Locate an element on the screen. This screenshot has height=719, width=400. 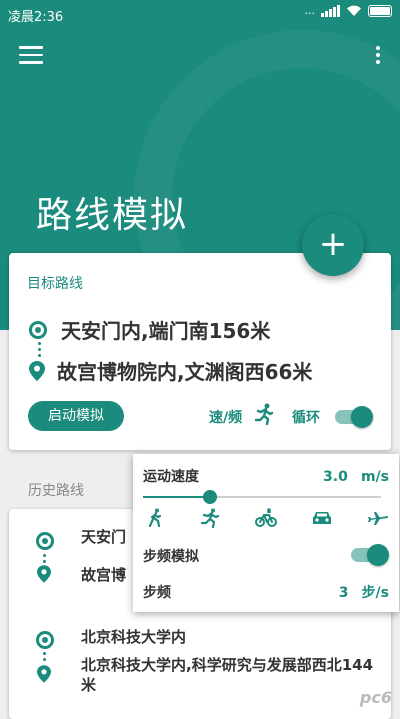
history-destination-text: 北京科技大学内,科学研究与发展部西北144米 is located at coordinates (231, 675).